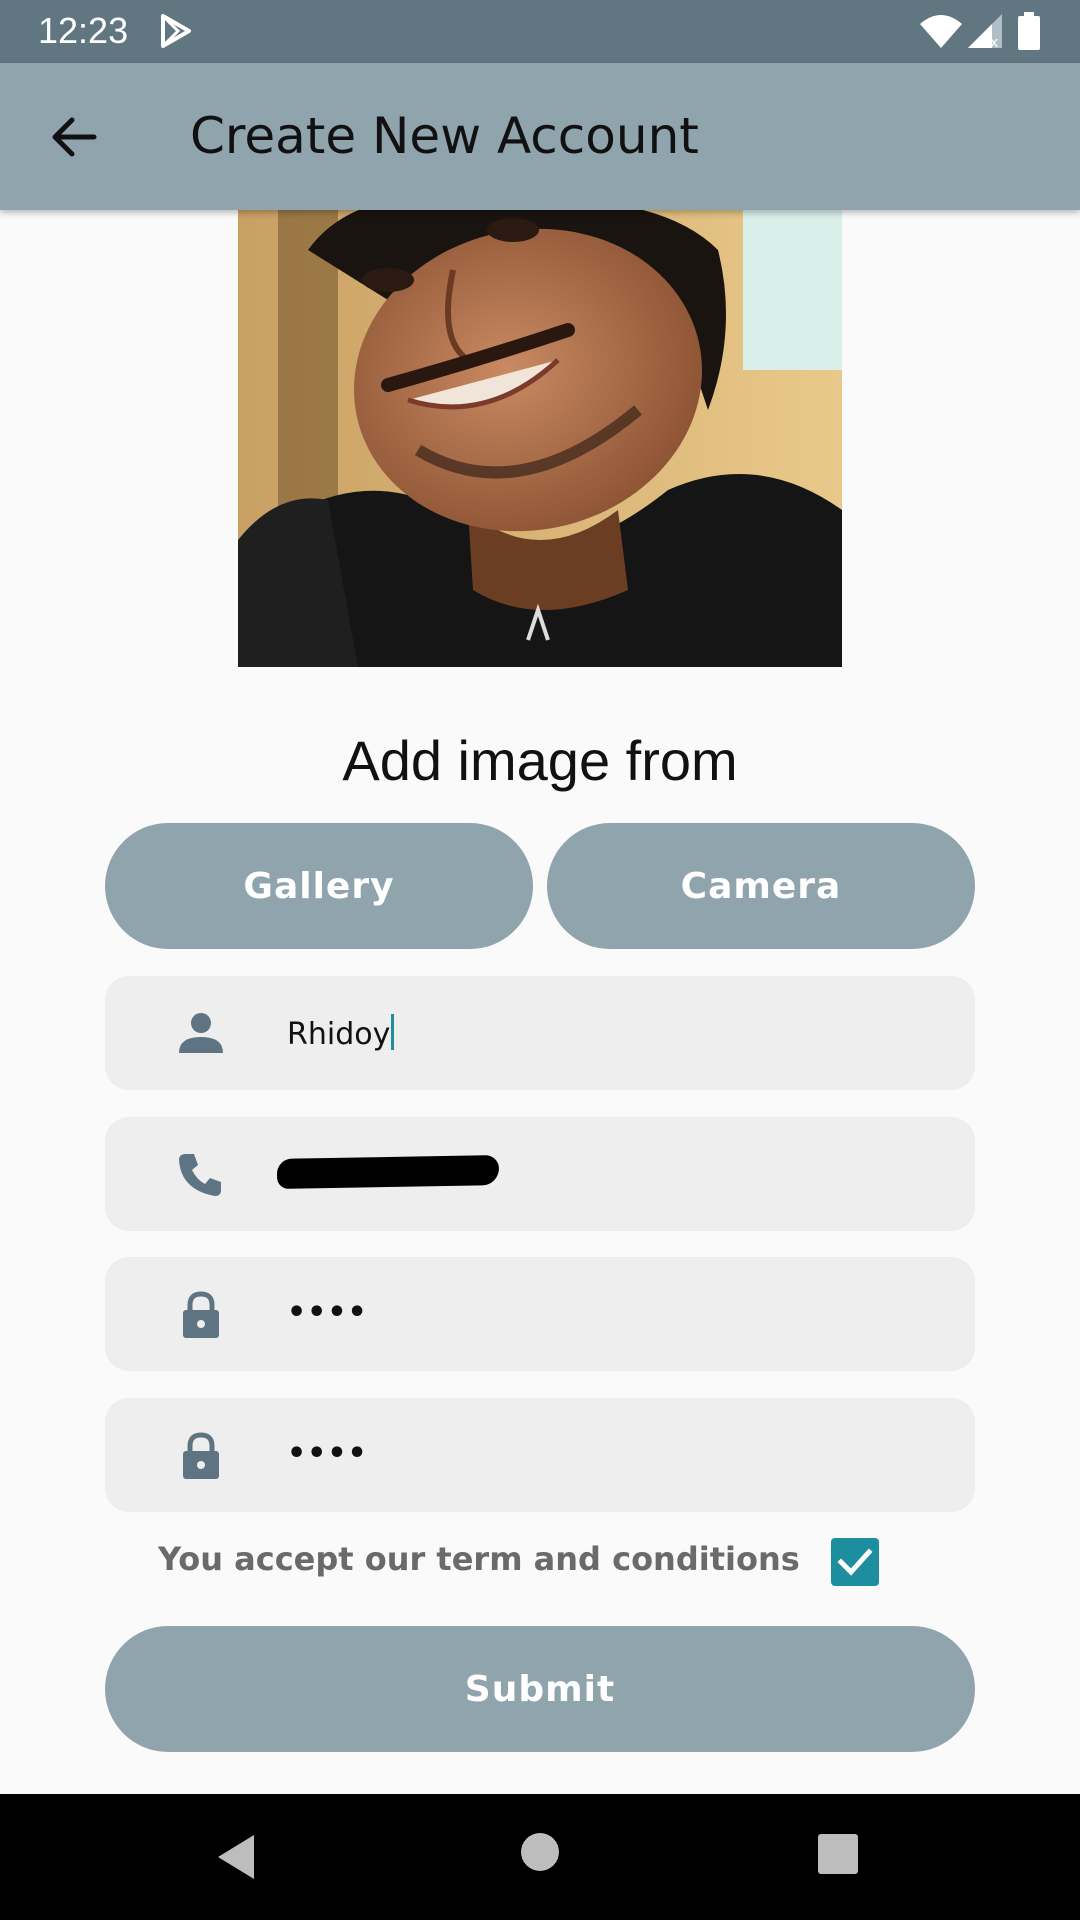  I want to click on nav-recents-icon, so click(838, 1854).